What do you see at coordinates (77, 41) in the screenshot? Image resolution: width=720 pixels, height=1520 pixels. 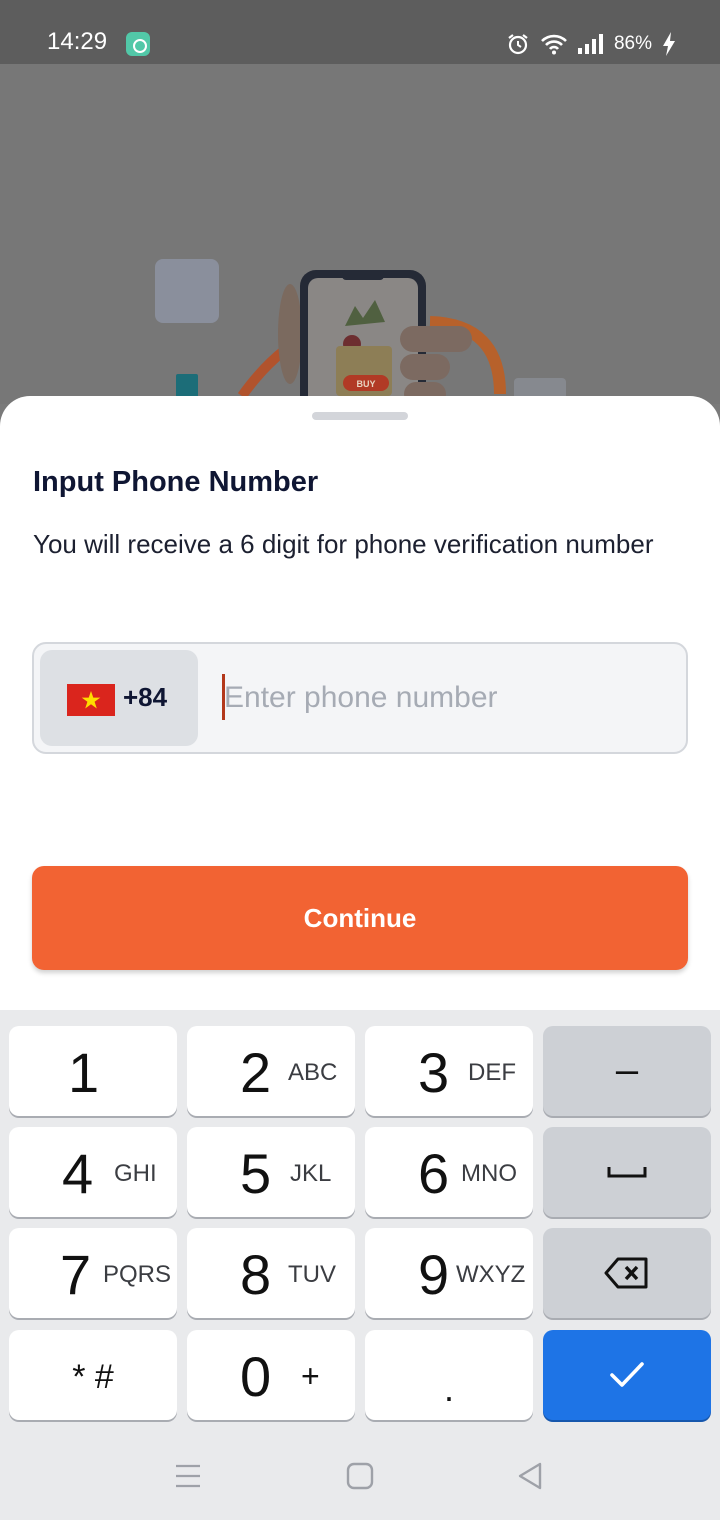 I see `status-time: 14:29` at bounding box center [77, 41].